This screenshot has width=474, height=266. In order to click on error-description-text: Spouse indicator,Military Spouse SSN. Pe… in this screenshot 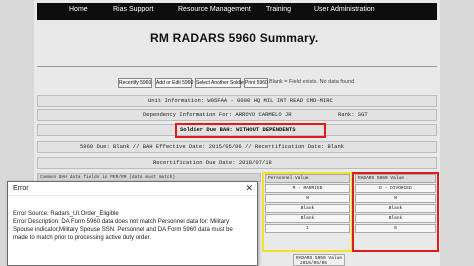, I will do `click(123, 230)`.